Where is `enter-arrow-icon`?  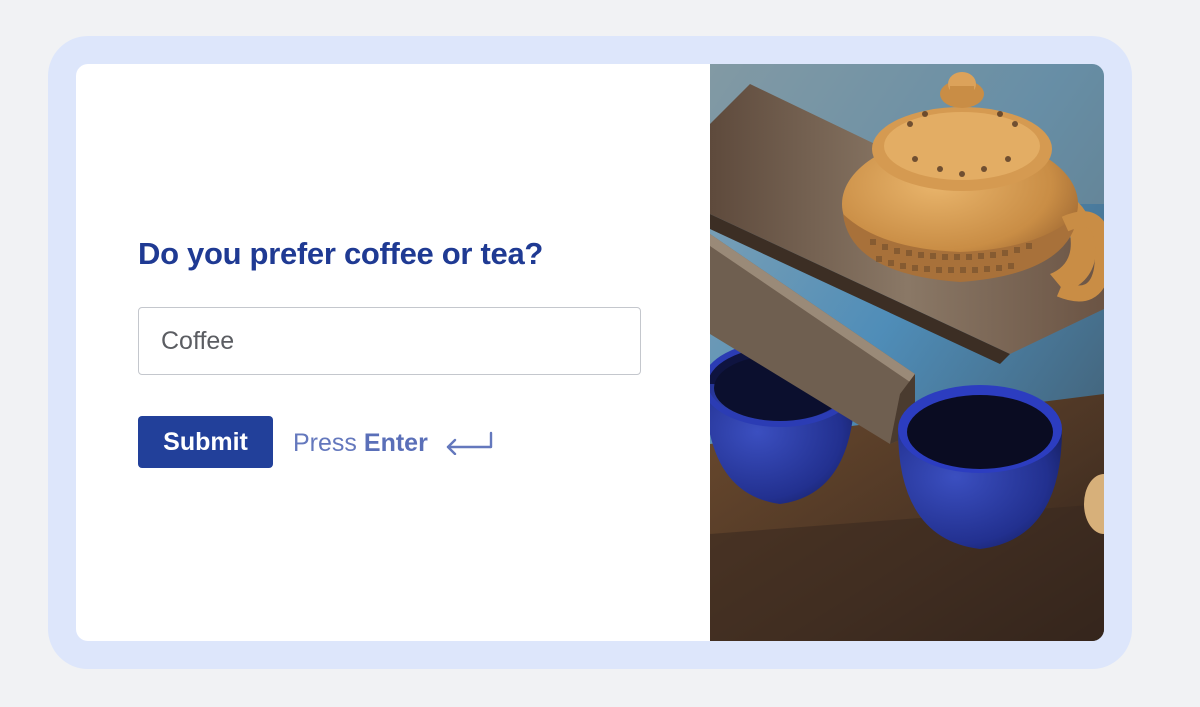
enter-arrow-icon is located at coordinates (469, 443).